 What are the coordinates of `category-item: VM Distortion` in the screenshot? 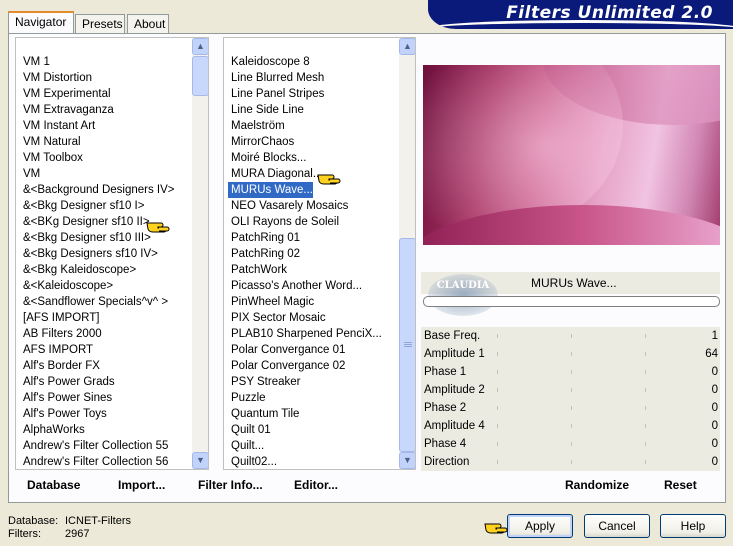 It's located at (56, 78).